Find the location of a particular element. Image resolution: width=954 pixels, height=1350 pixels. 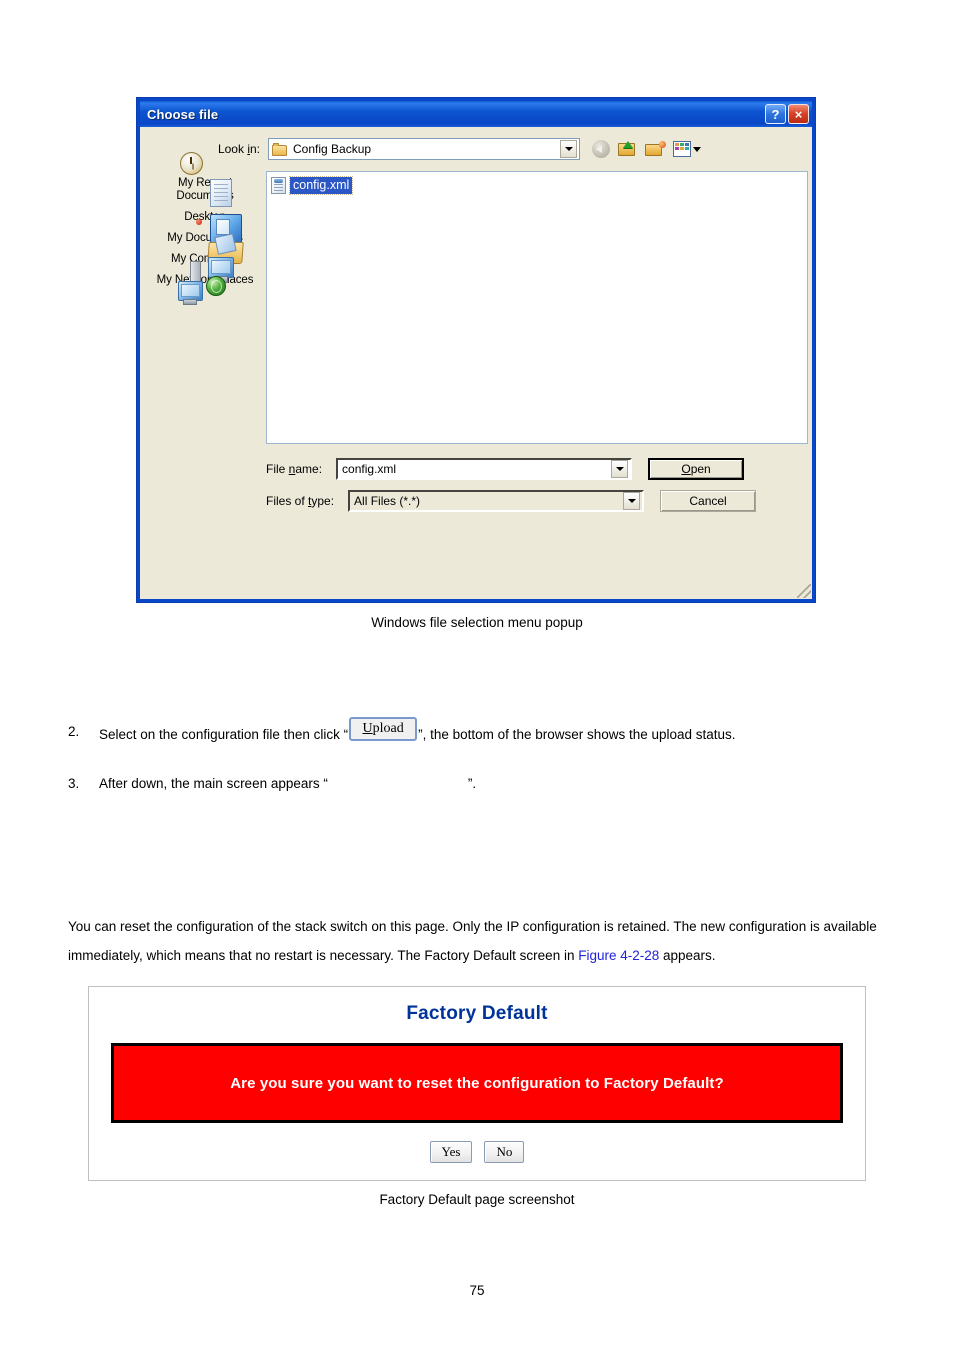

file-name-chevron-down-icon is located at coordinates (620, 469).